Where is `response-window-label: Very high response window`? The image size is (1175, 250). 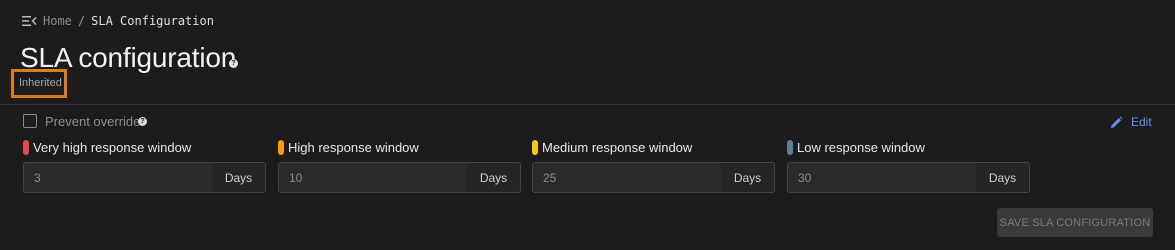
response-window-label: Very high response window is located at coordinates (112, 147).